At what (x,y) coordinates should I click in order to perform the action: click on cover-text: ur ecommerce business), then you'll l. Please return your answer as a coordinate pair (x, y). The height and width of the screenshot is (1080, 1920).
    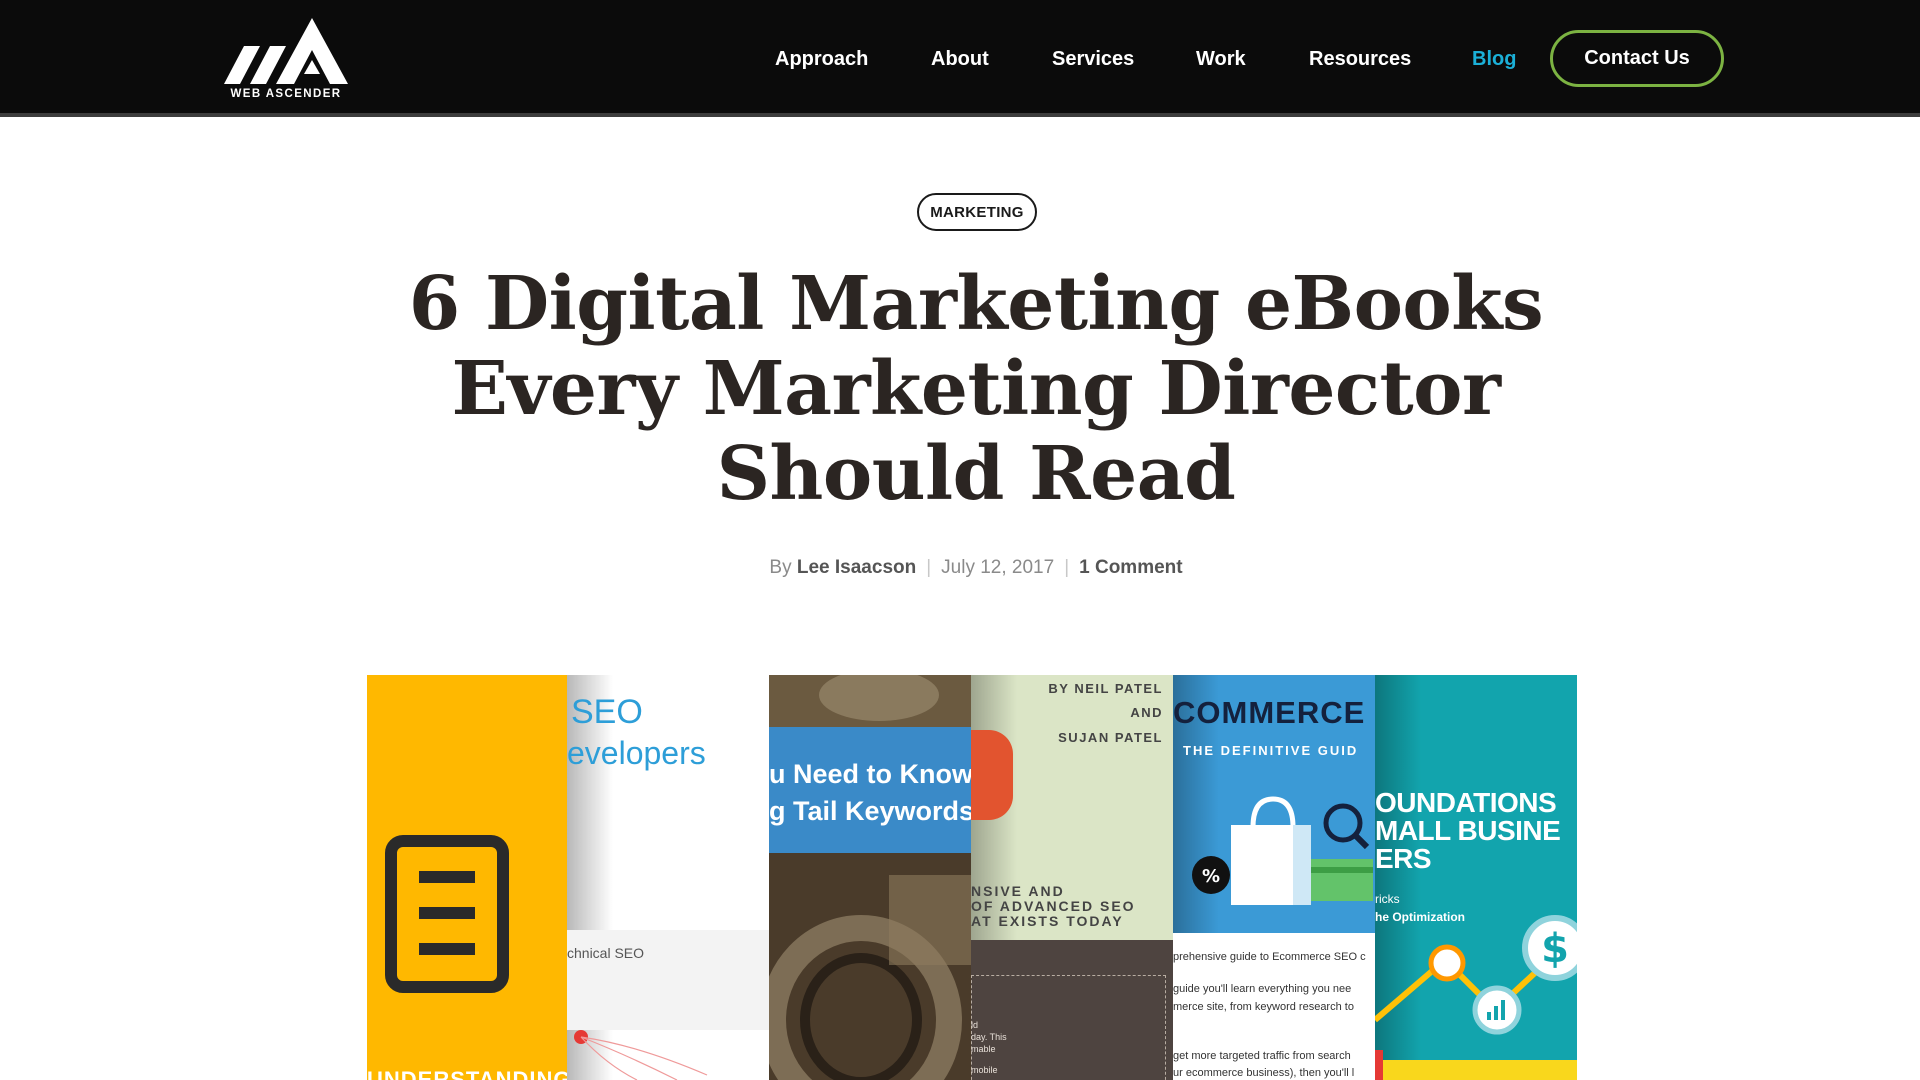
    Looking at the image, I should click on (1264, 1073).